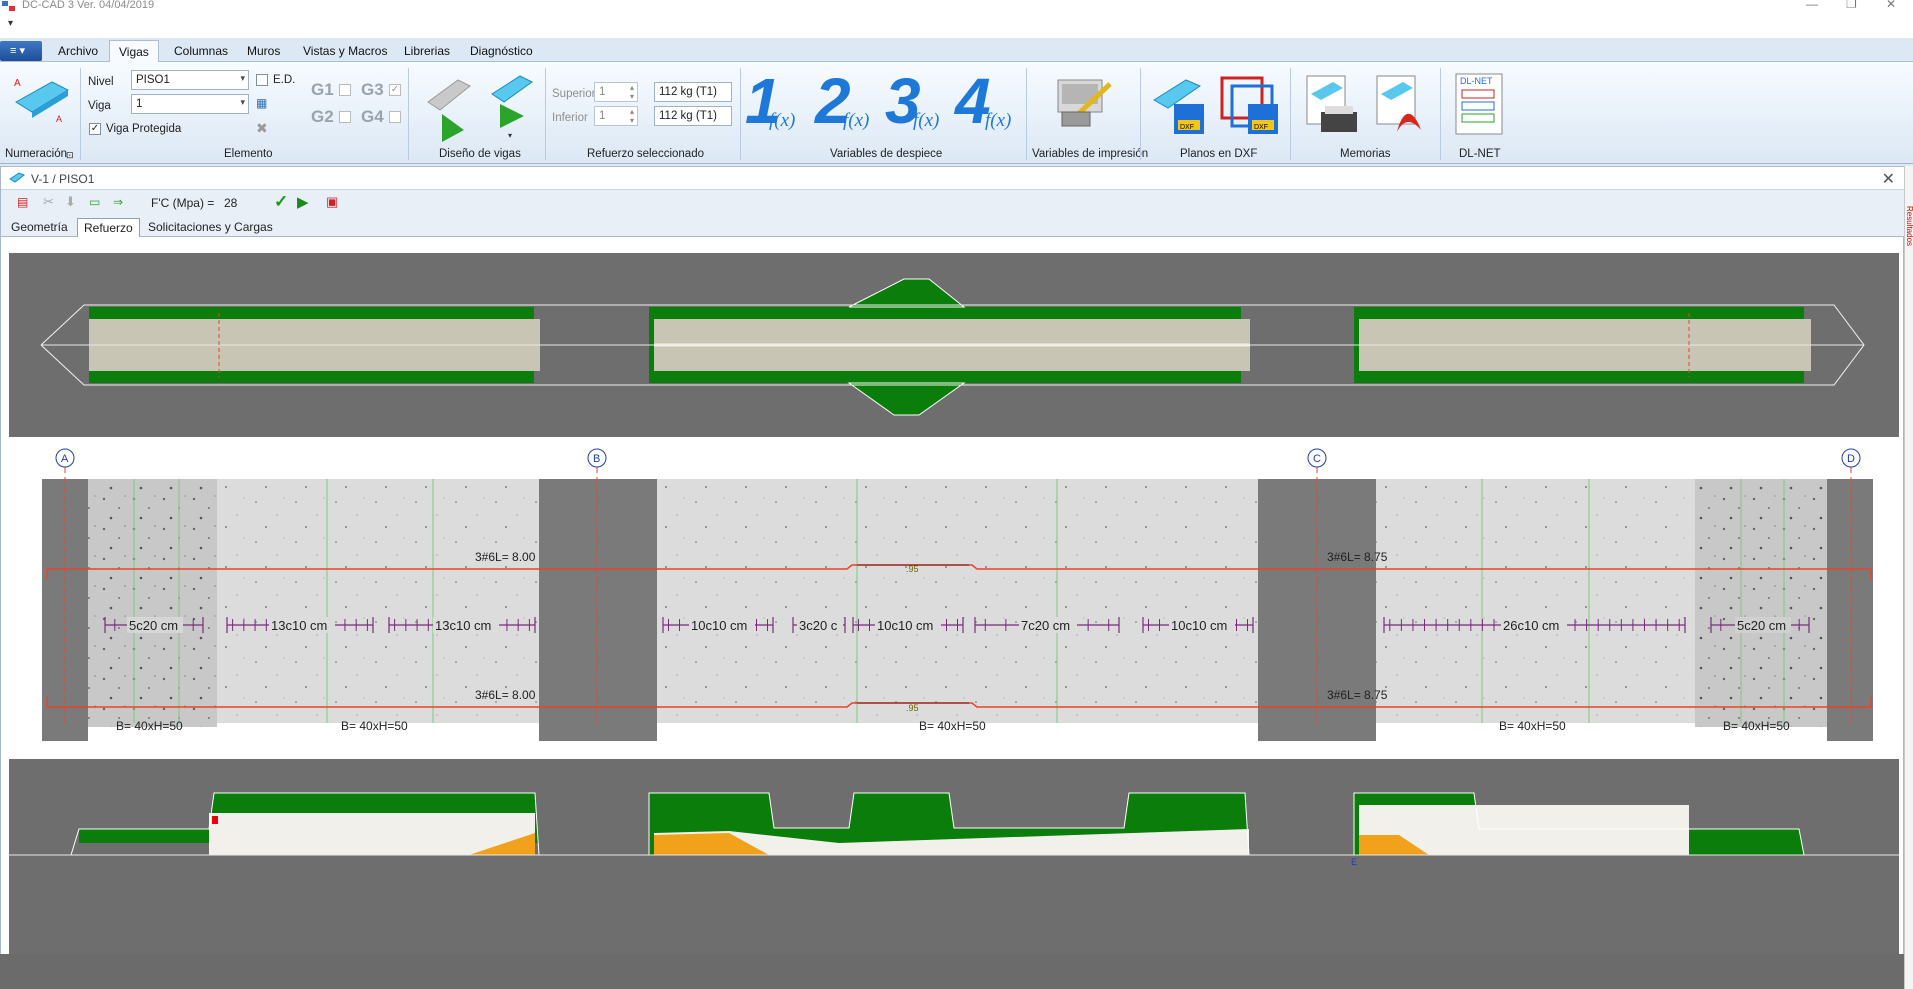  Describe the element at coordinates (505, 557) in the screenshot. I see `top-bar-label-1: 3#6L= 8.00` at that location.